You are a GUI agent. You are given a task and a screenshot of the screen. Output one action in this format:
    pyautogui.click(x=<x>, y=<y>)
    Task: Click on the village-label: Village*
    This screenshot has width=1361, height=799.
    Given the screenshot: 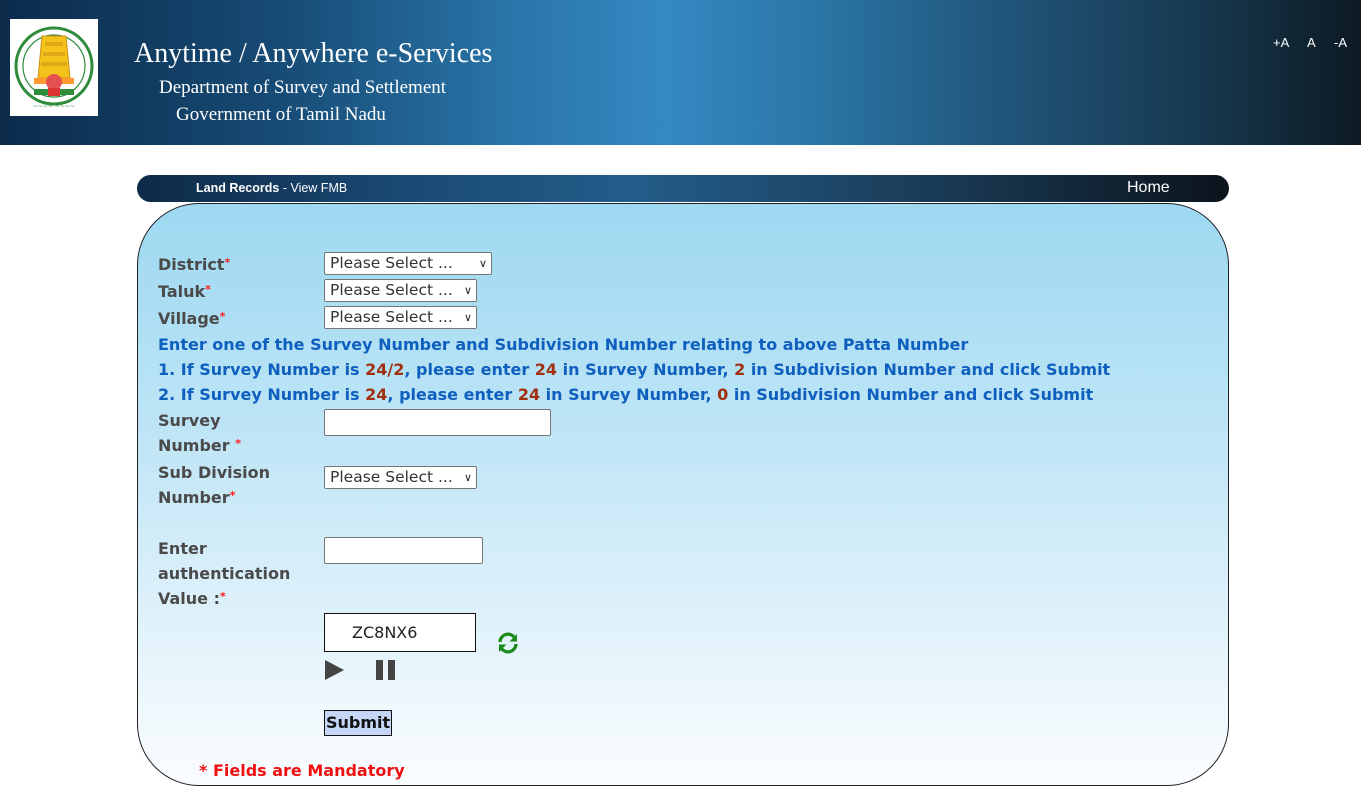 What is the action you would take?
    pyautogui.click(x=191, y=318)
    